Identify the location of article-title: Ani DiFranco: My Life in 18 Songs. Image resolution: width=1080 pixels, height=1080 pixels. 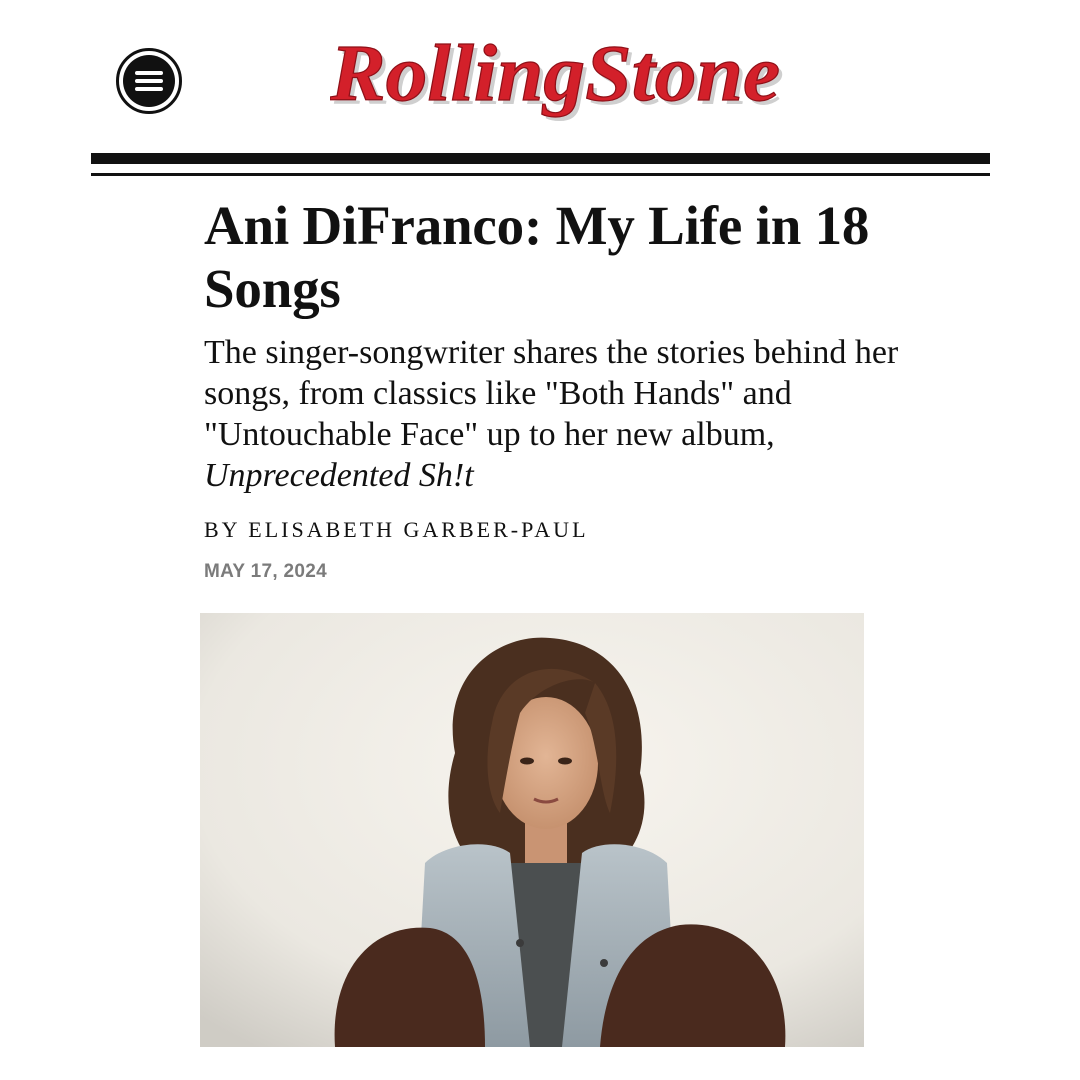
(537, 257).